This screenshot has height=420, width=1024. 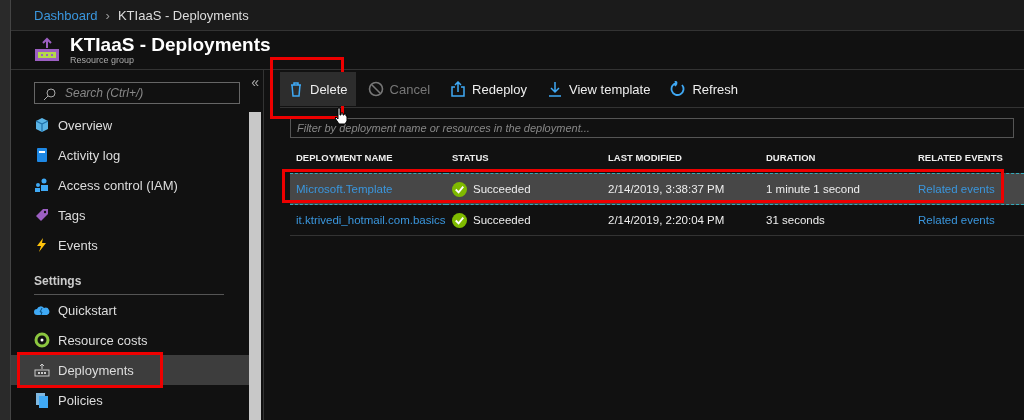 What do you see at coordinates (681, 189) in the screenshot?
I see `table-cell: 2/14/2019, 3:38:37 PM` at bounding box center [681, 189].